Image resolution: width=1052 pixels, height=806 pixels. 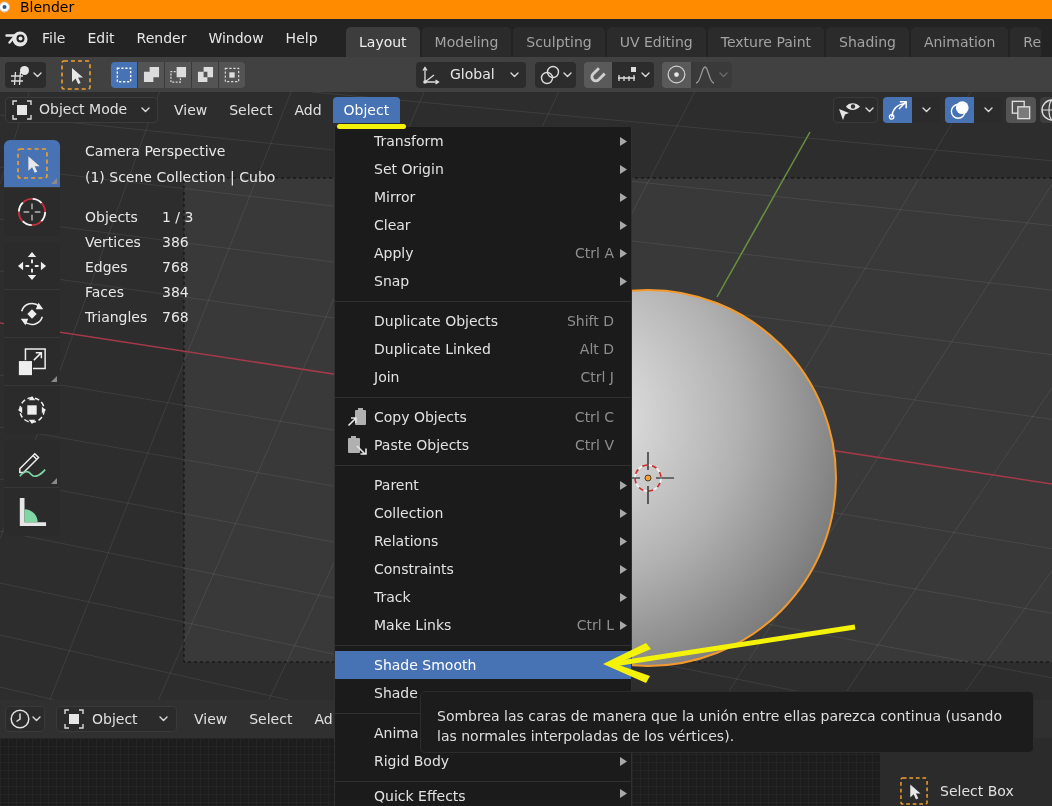 I want to click on menu-item: Snap, so click(x=483, y=281).